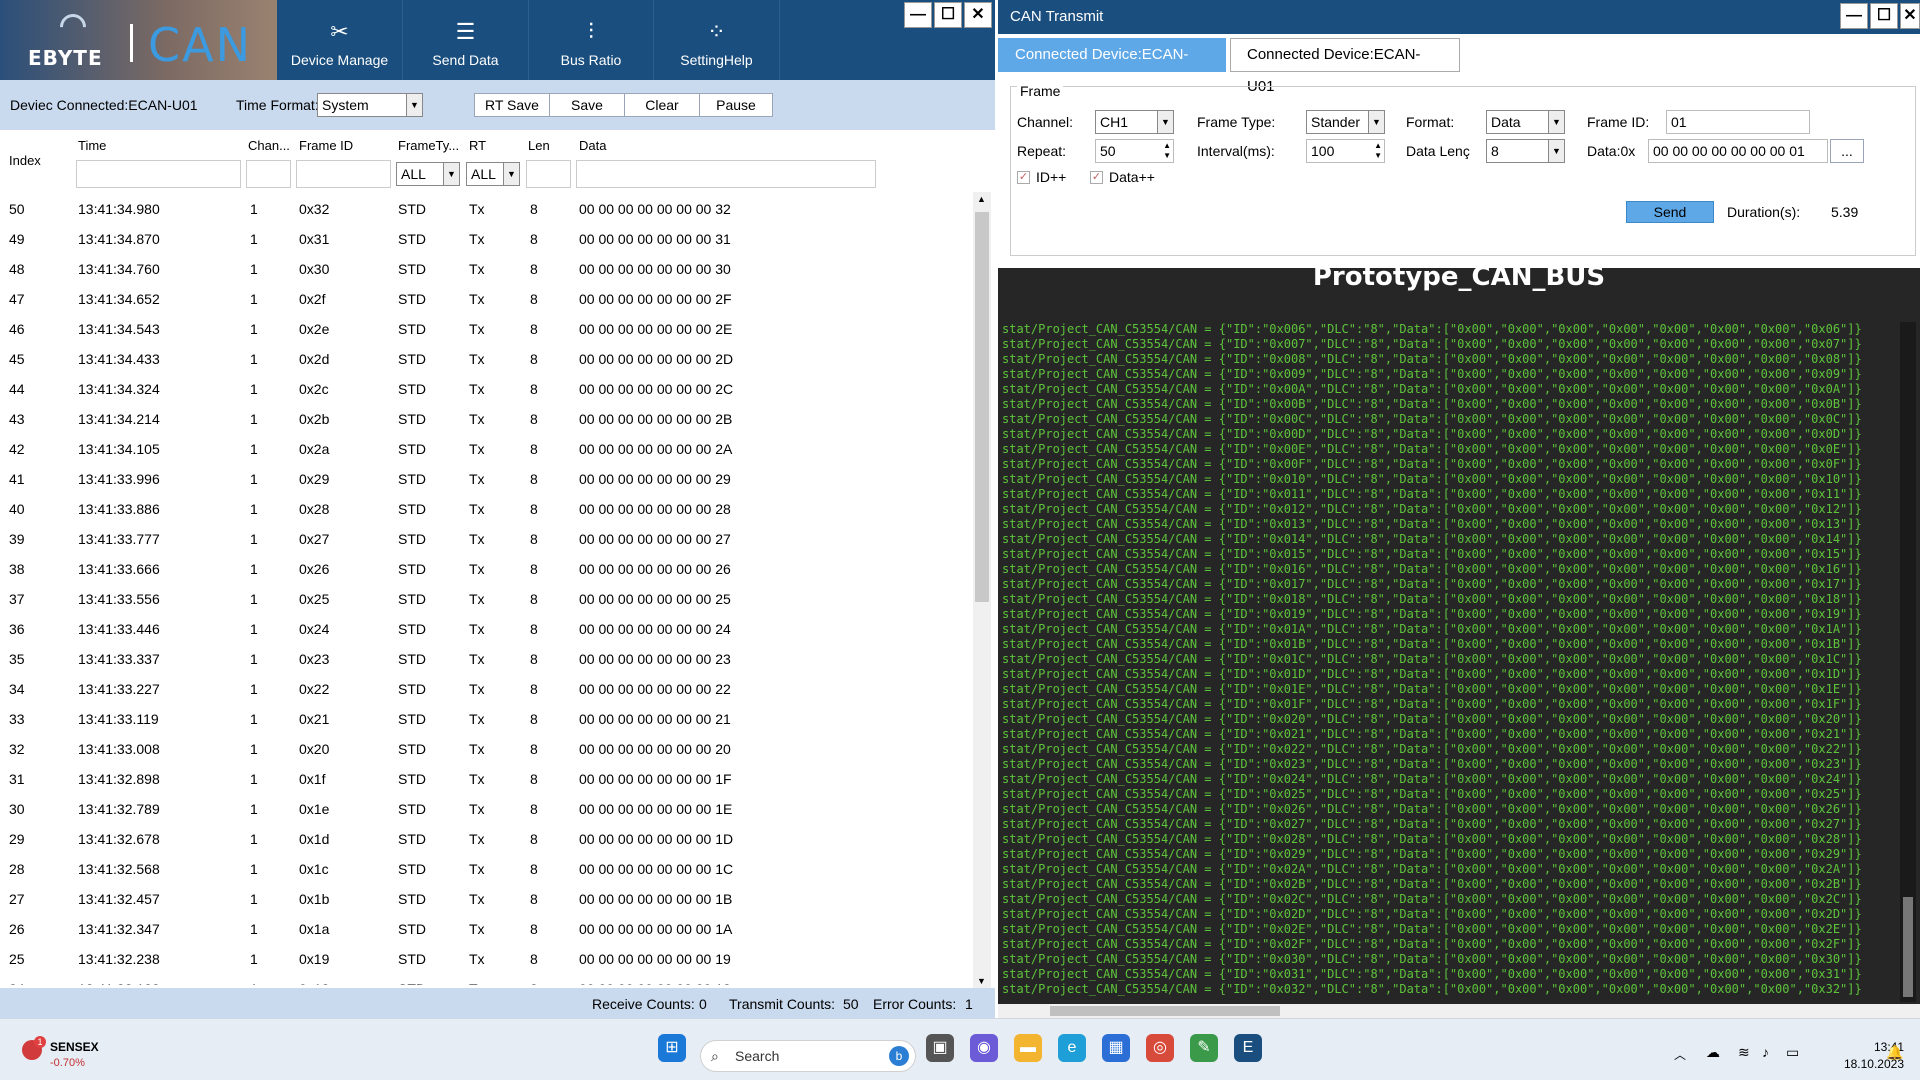 The height and width of the screenshot is (1080, 1920). Describe the element at coordinates (899, 1056) in the screenshot. I see `bing-icon: b` at that location.